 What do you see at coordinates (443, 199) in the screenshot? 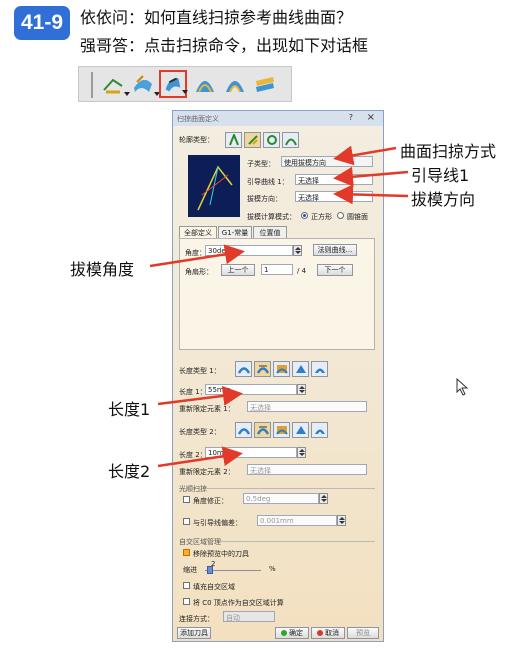
I see `annotation-draft-direction: 拔模方向` at bounding box center [443, 199].